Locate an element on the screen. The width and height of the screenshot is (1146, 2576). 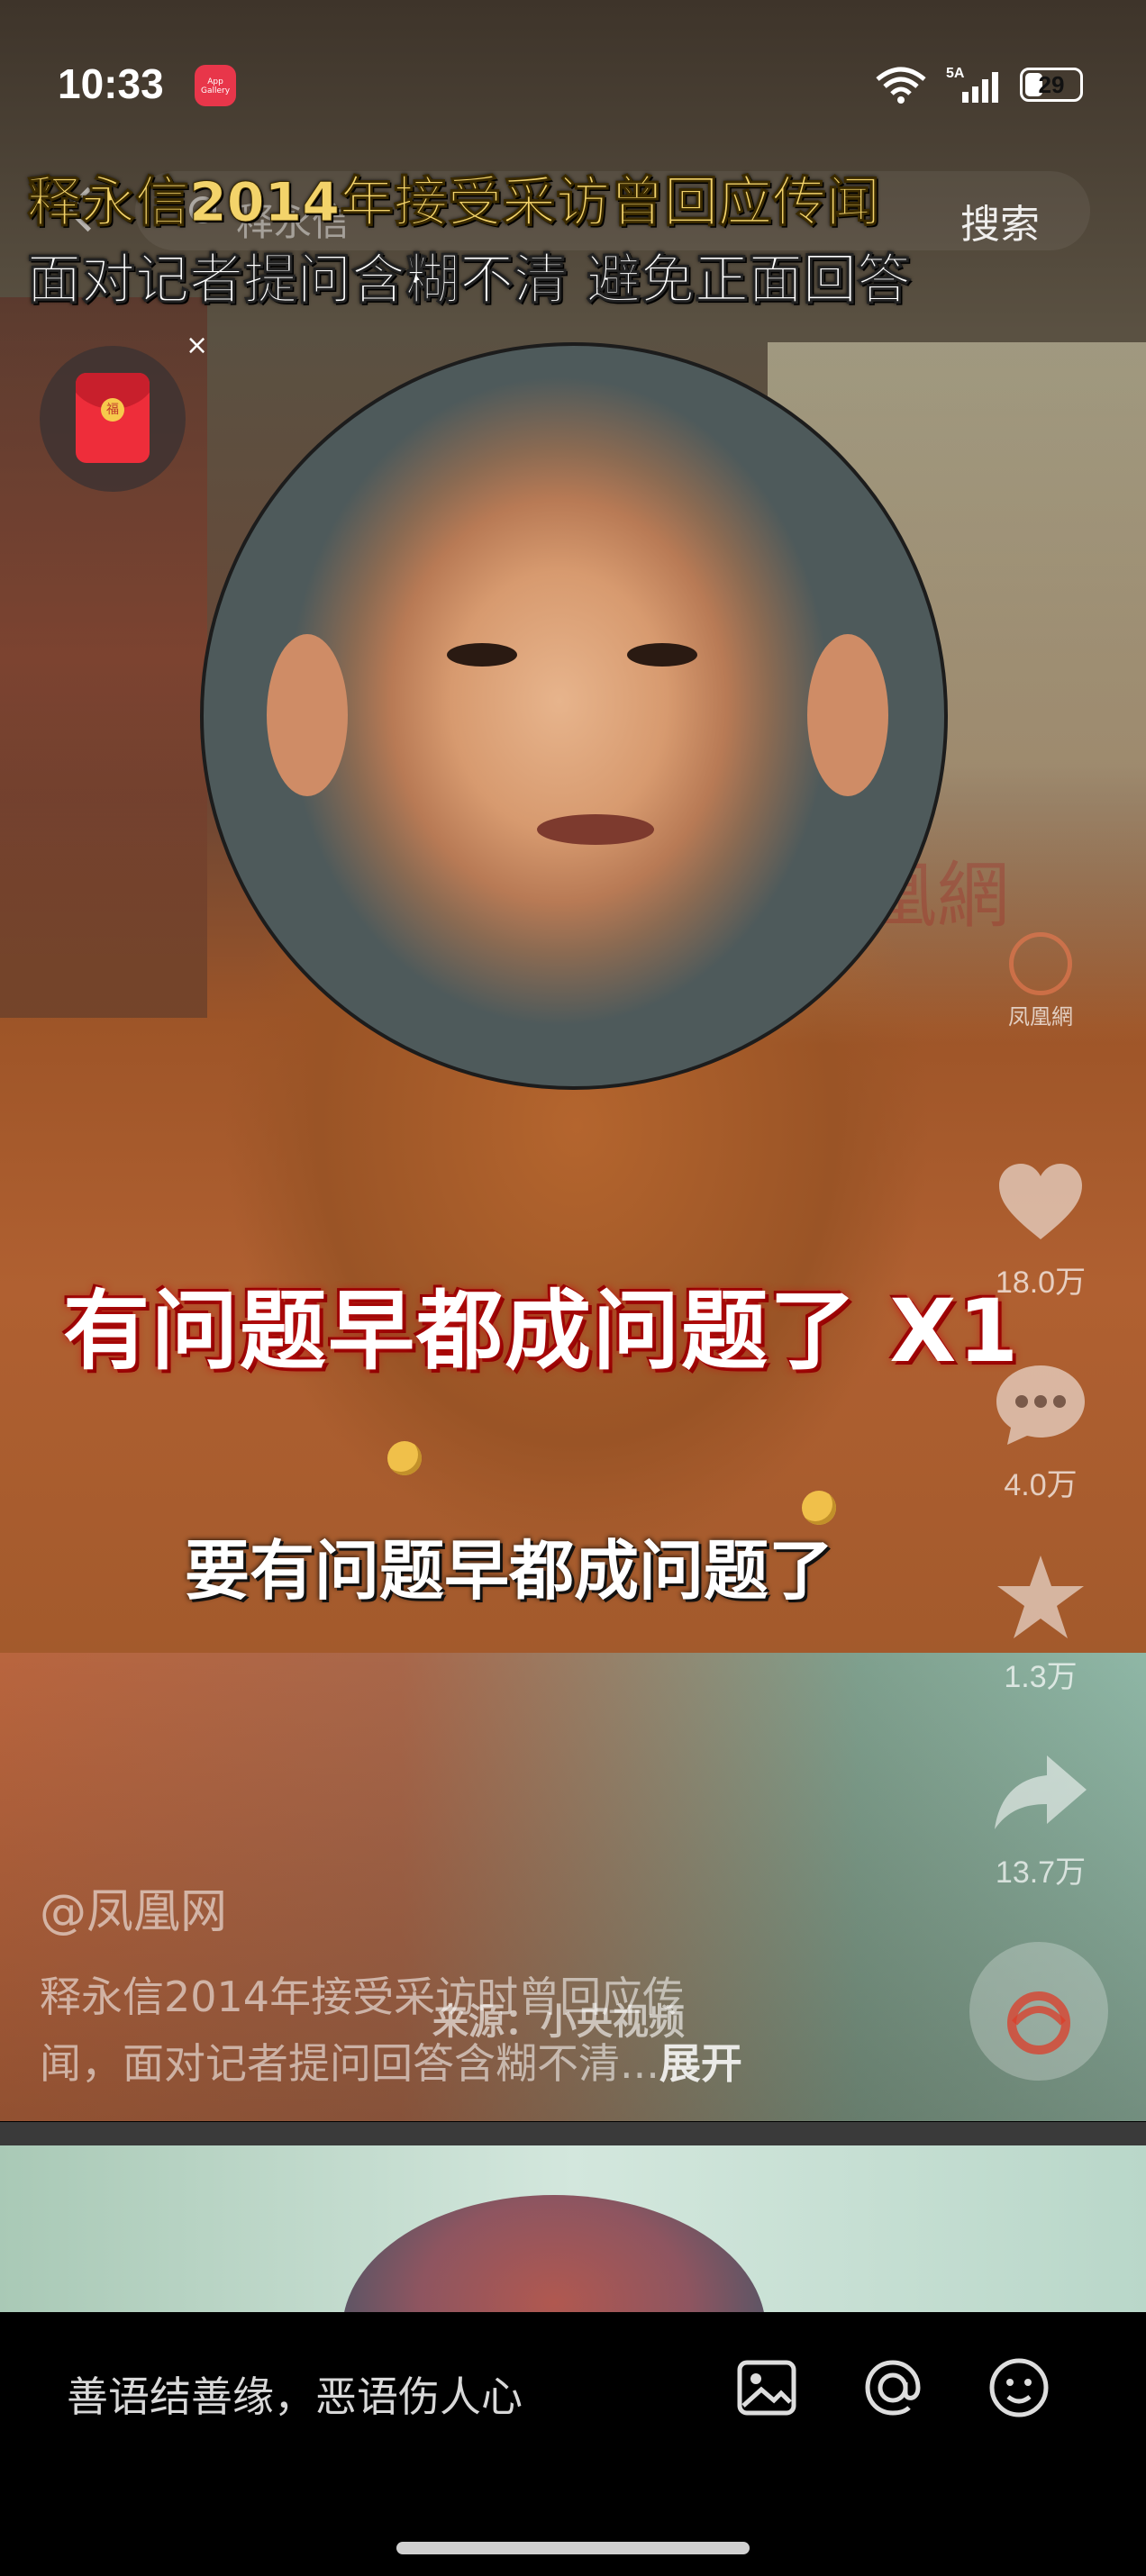
red-envelope-icon: 福 is located at coordinates (113, 418).